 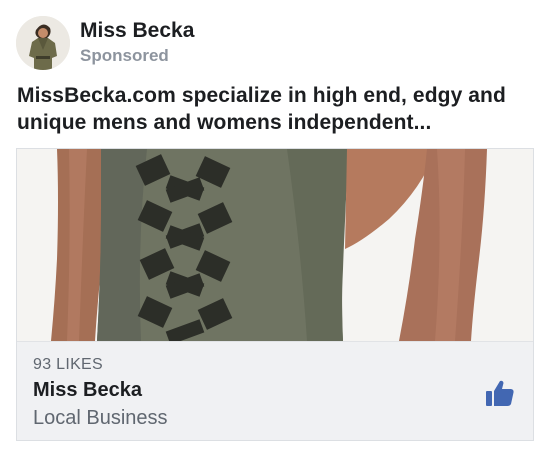 I want to click on avatar, so click(x=43, y=43).